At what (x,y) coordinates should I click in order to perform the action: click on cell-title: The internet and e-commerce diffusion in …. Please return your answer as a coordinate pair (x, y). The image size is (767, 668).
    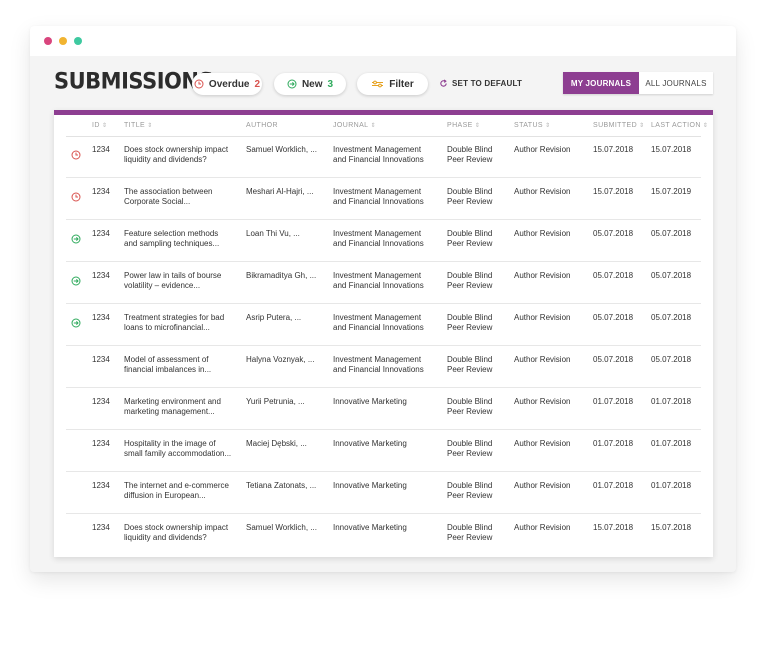
    Looking at the image, I should click on (176, 491).